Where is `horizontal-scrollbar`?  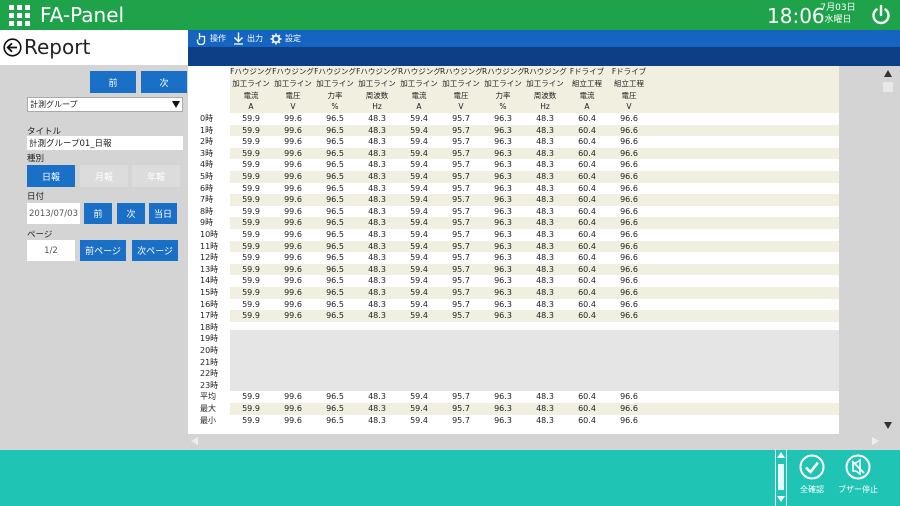
horizontal-scrollbar is located at coordinates (534, 441).